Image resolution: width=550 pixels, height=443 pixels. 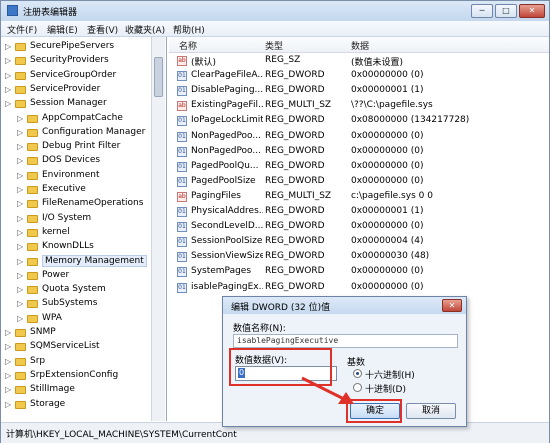 I want to click on value-row: 01 SystemPages REG_DWORD 0x00000000 (0), so click(x=359, y=272).